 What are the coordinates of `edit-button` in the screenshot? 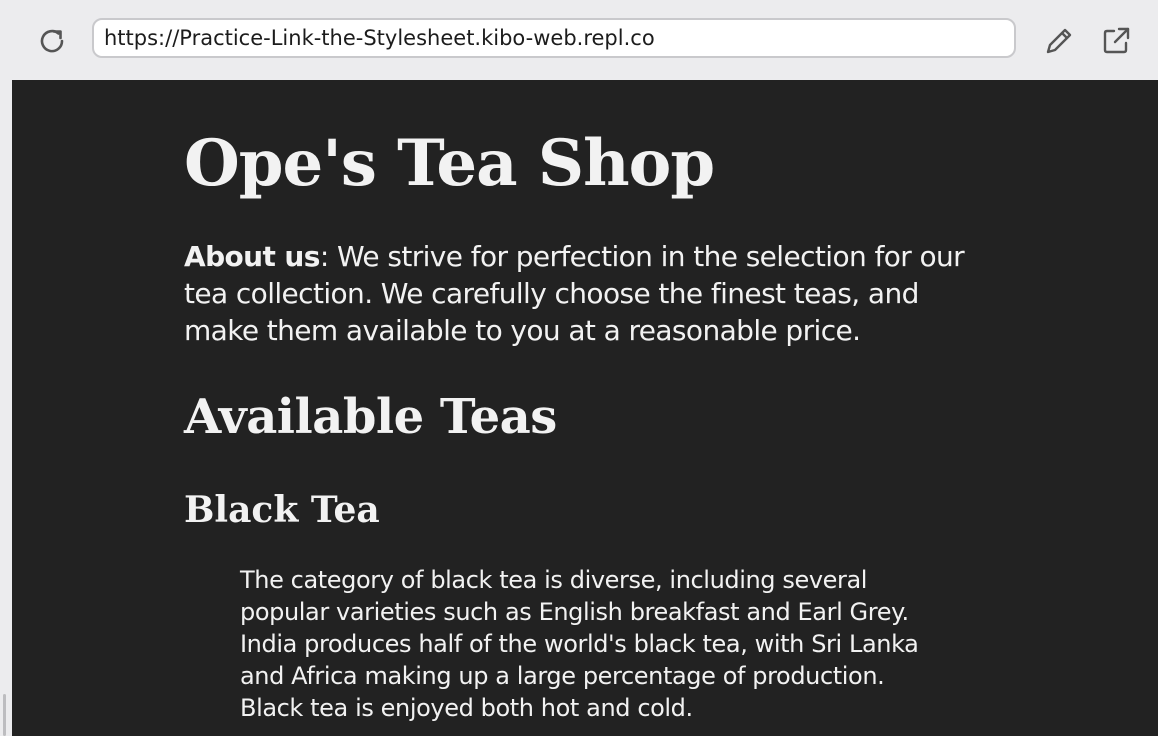 It's located at (1059, 41).